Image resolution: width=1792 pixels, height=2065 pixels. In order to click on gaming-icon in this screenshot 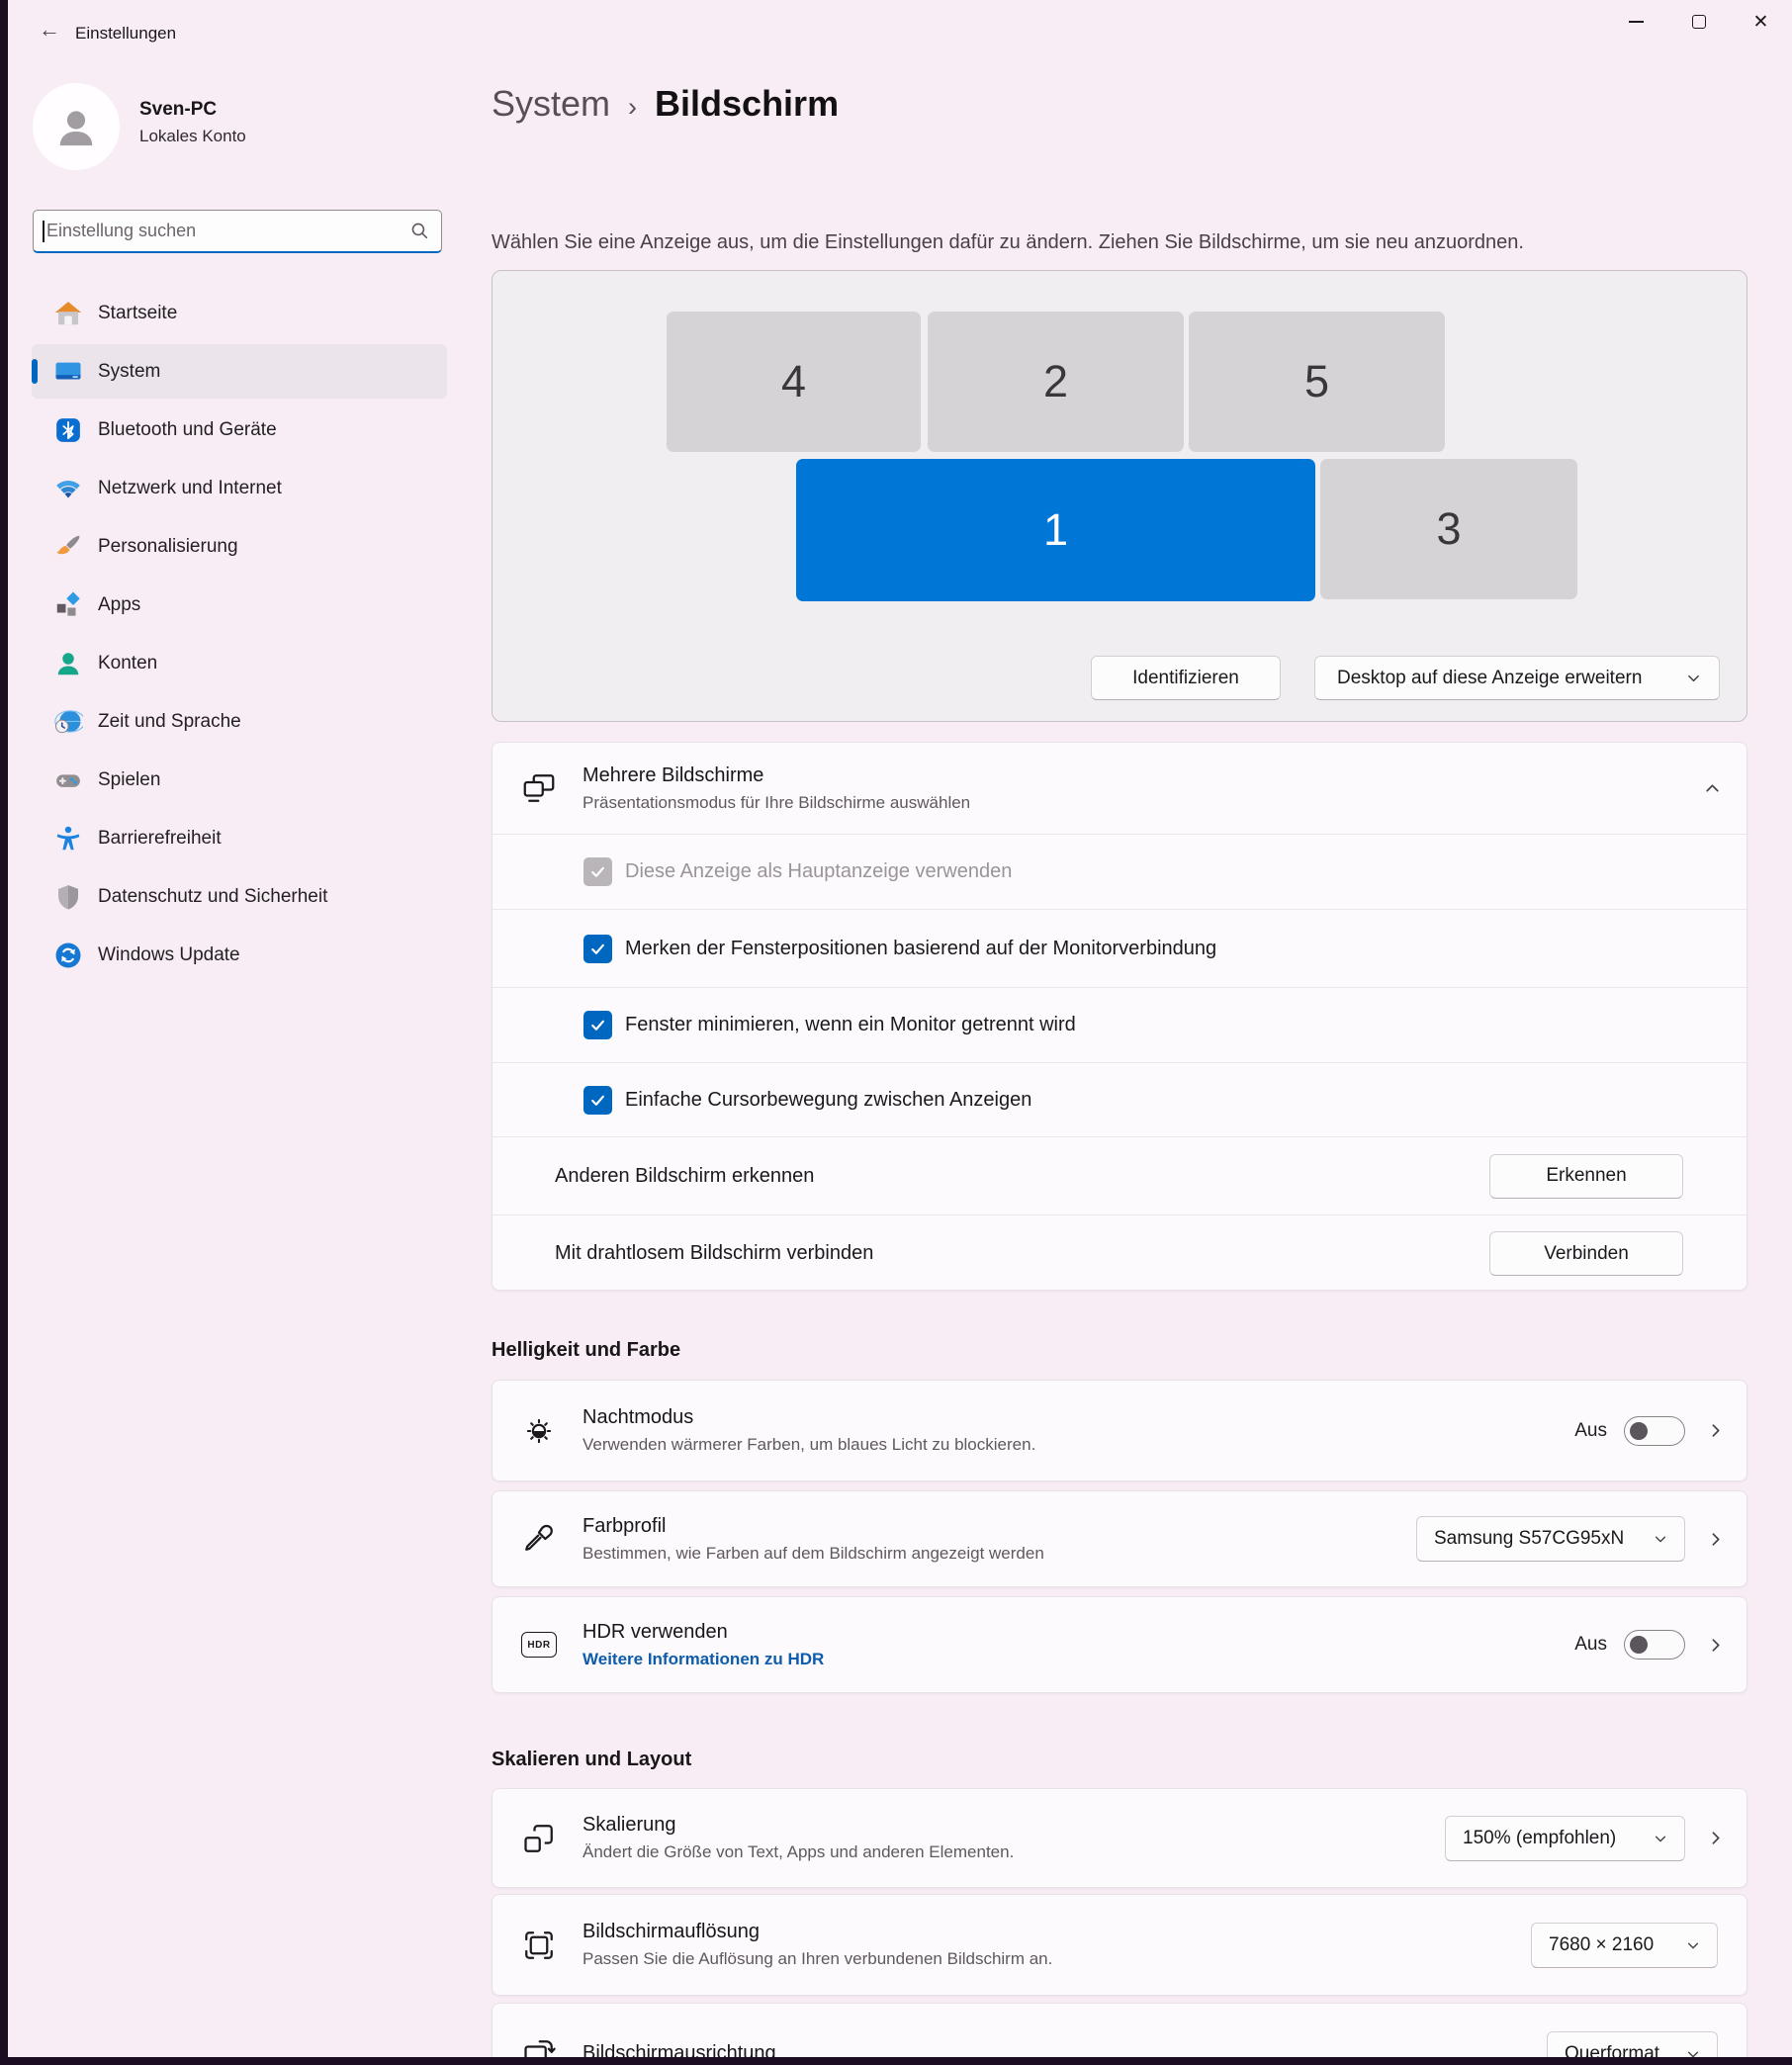, I will do `click(68, 780)`.